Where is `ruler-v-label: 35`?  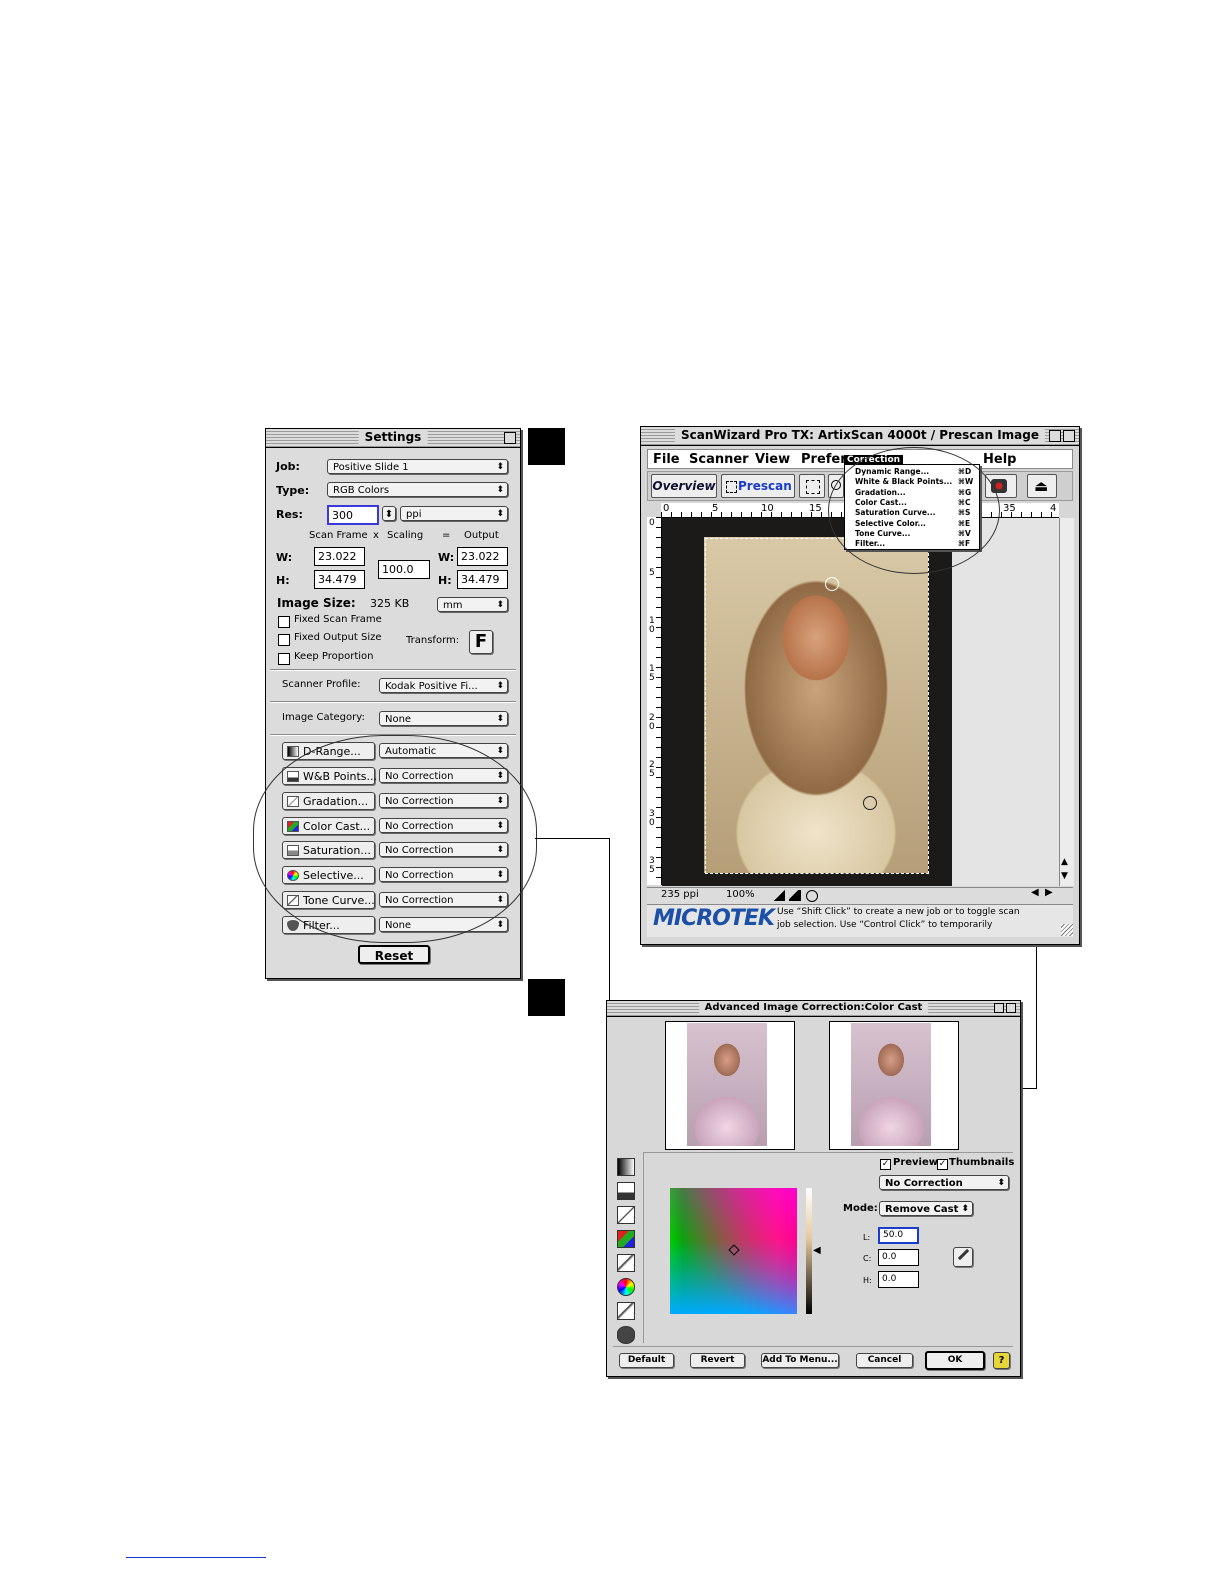 ruler-v-label: 35 is located at coordinates (652, 865).